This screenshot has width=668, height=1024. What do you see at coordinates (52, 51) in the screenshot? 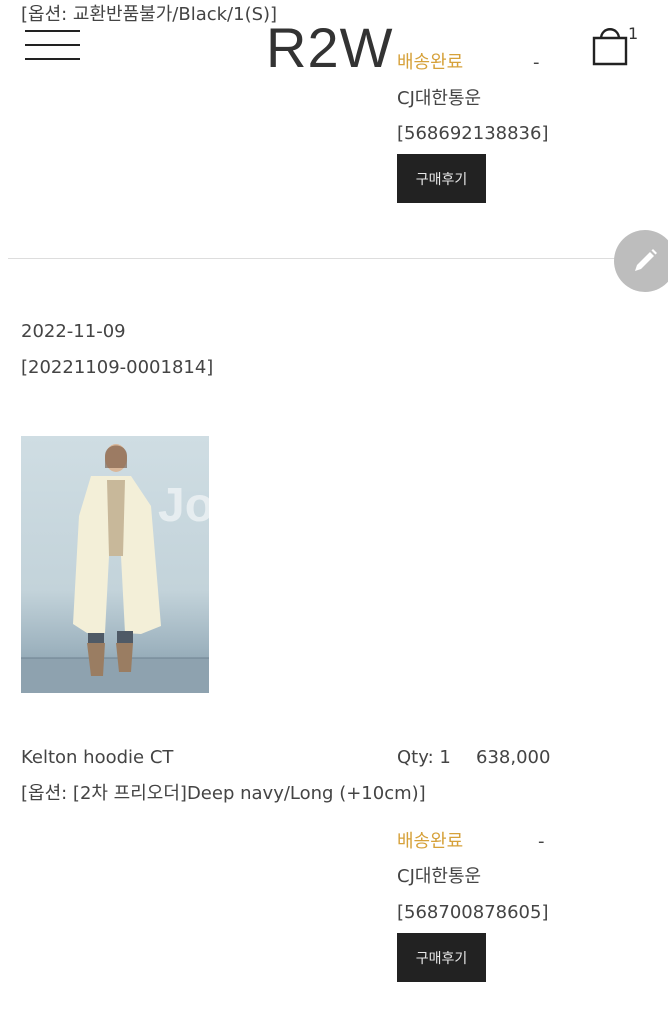
I see `hamburger-icon` at bounding box center [52, 51].